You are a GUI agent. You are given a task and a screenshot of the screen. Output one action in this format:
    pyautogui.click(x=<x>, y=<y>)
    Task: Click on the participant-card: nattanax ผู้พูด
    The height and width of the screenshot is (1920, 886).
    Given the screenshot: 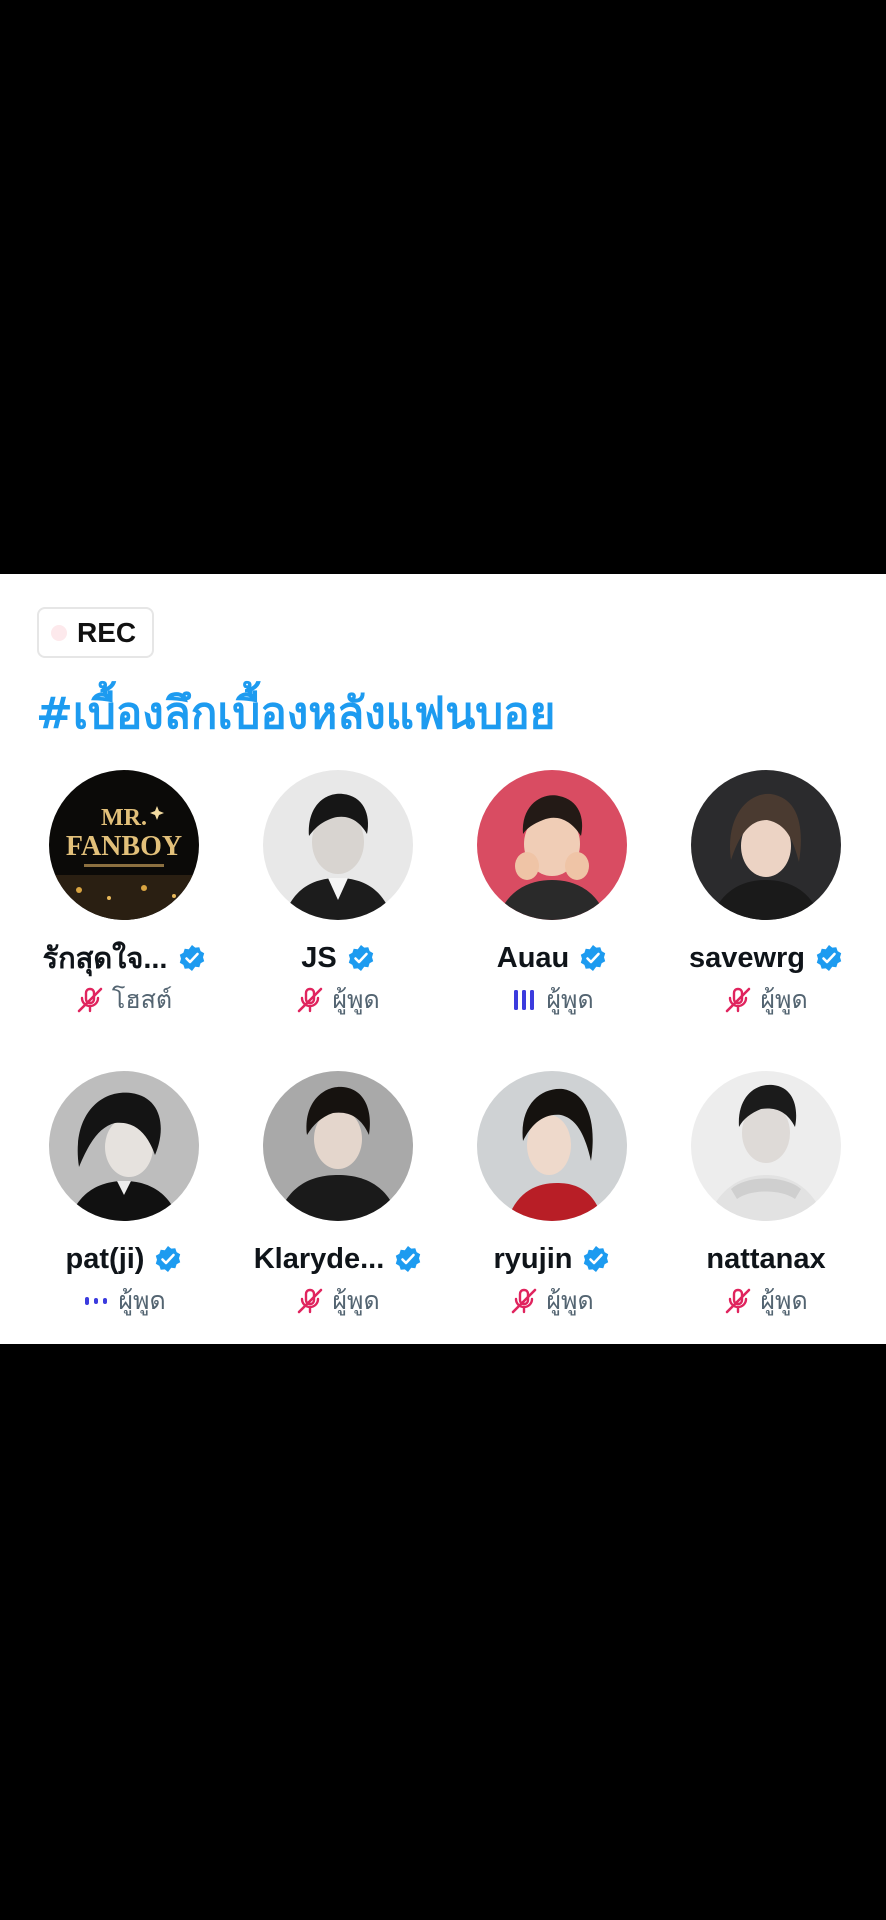 What is the action you would take?
    pyautogui.click(x=766, y=1213)
    